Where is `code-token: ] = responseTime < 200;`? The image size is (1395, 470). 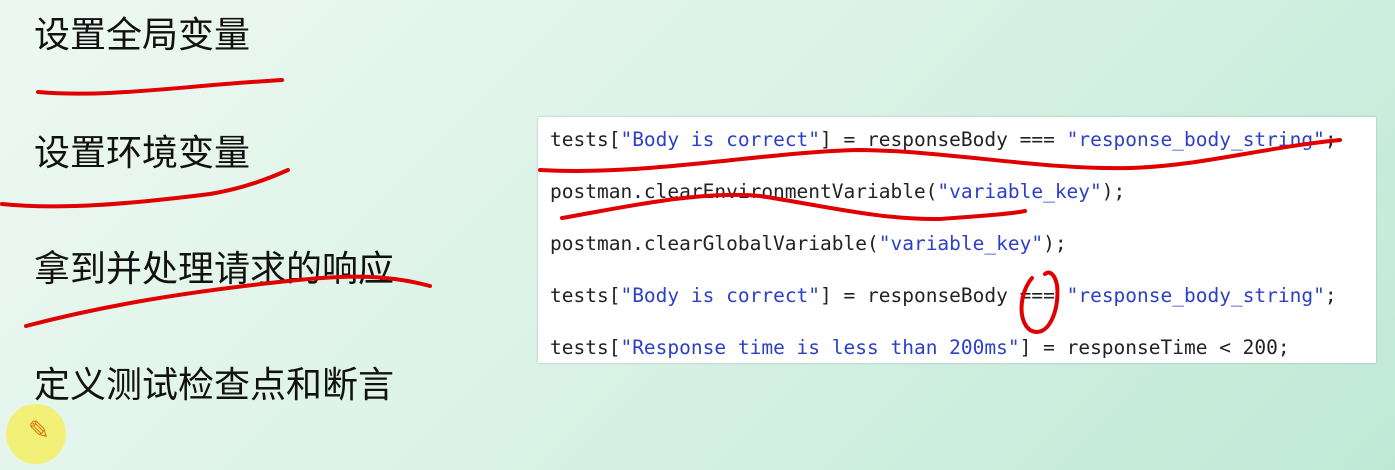 code-token: ] = responseTime < 200; is located at coordinates (1154, 347).